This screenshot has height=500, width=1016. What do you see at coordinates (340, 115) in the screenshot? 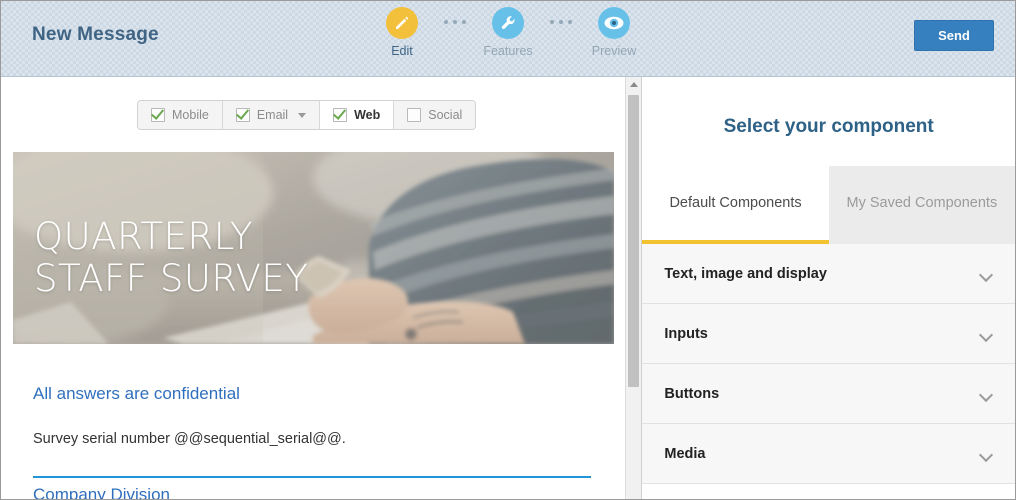
I see `web-checkbox` at bounding box center [340, 115].